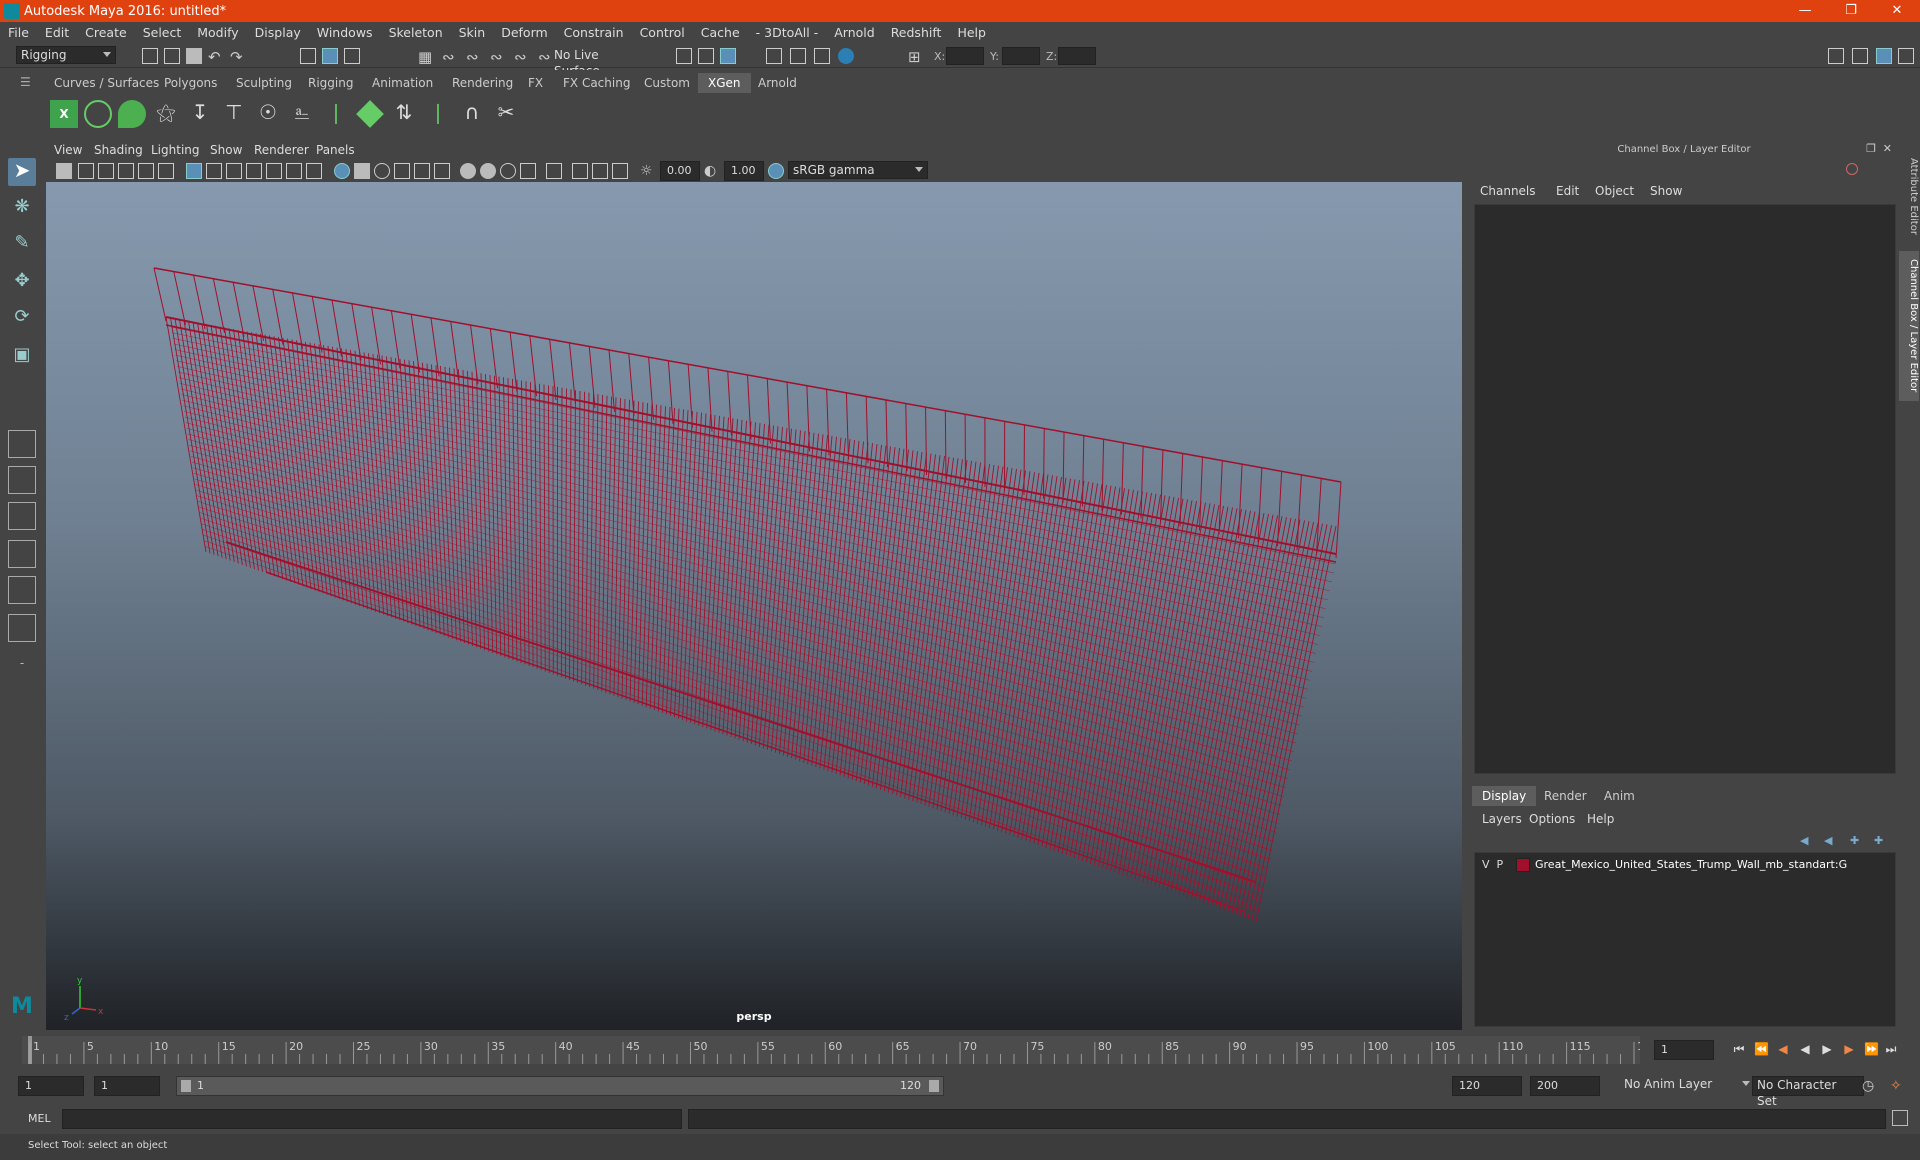  I want to click on select-tool-icon: ➤, so click(22, 172).